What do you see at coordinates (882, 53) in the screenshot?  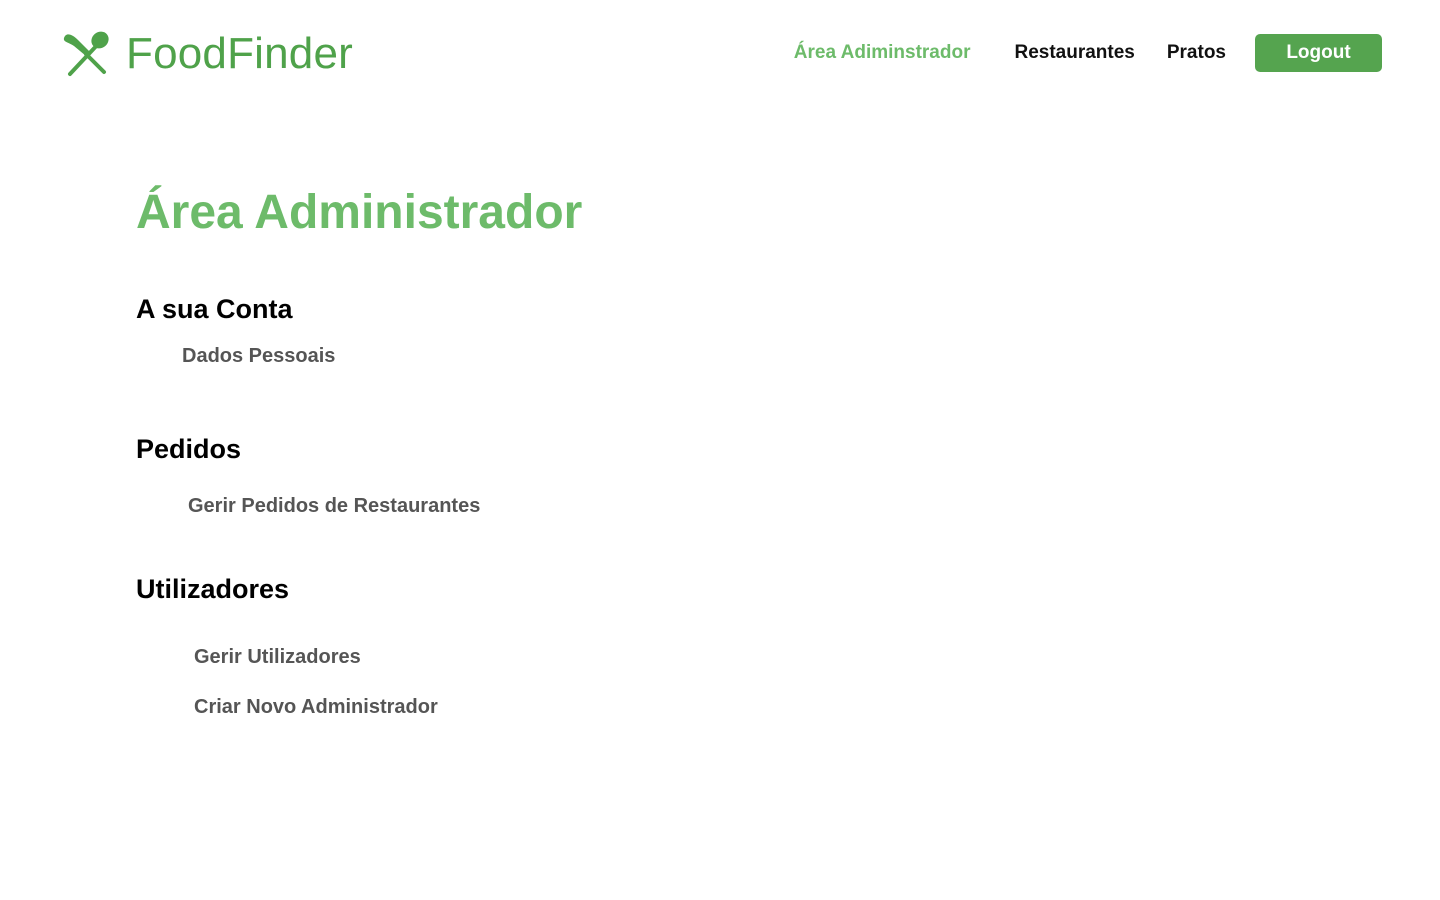 I see `nav-link-admin-area: Área Adiminstrador` at bounding box center [882, 53].